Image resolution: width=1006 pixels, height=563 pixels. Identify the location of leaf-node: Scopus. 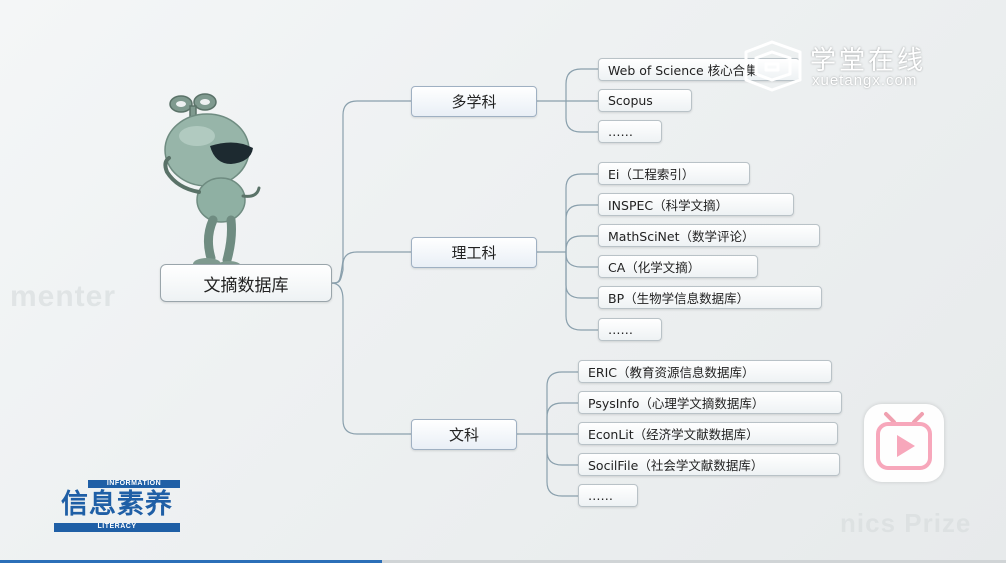
(645, 100).